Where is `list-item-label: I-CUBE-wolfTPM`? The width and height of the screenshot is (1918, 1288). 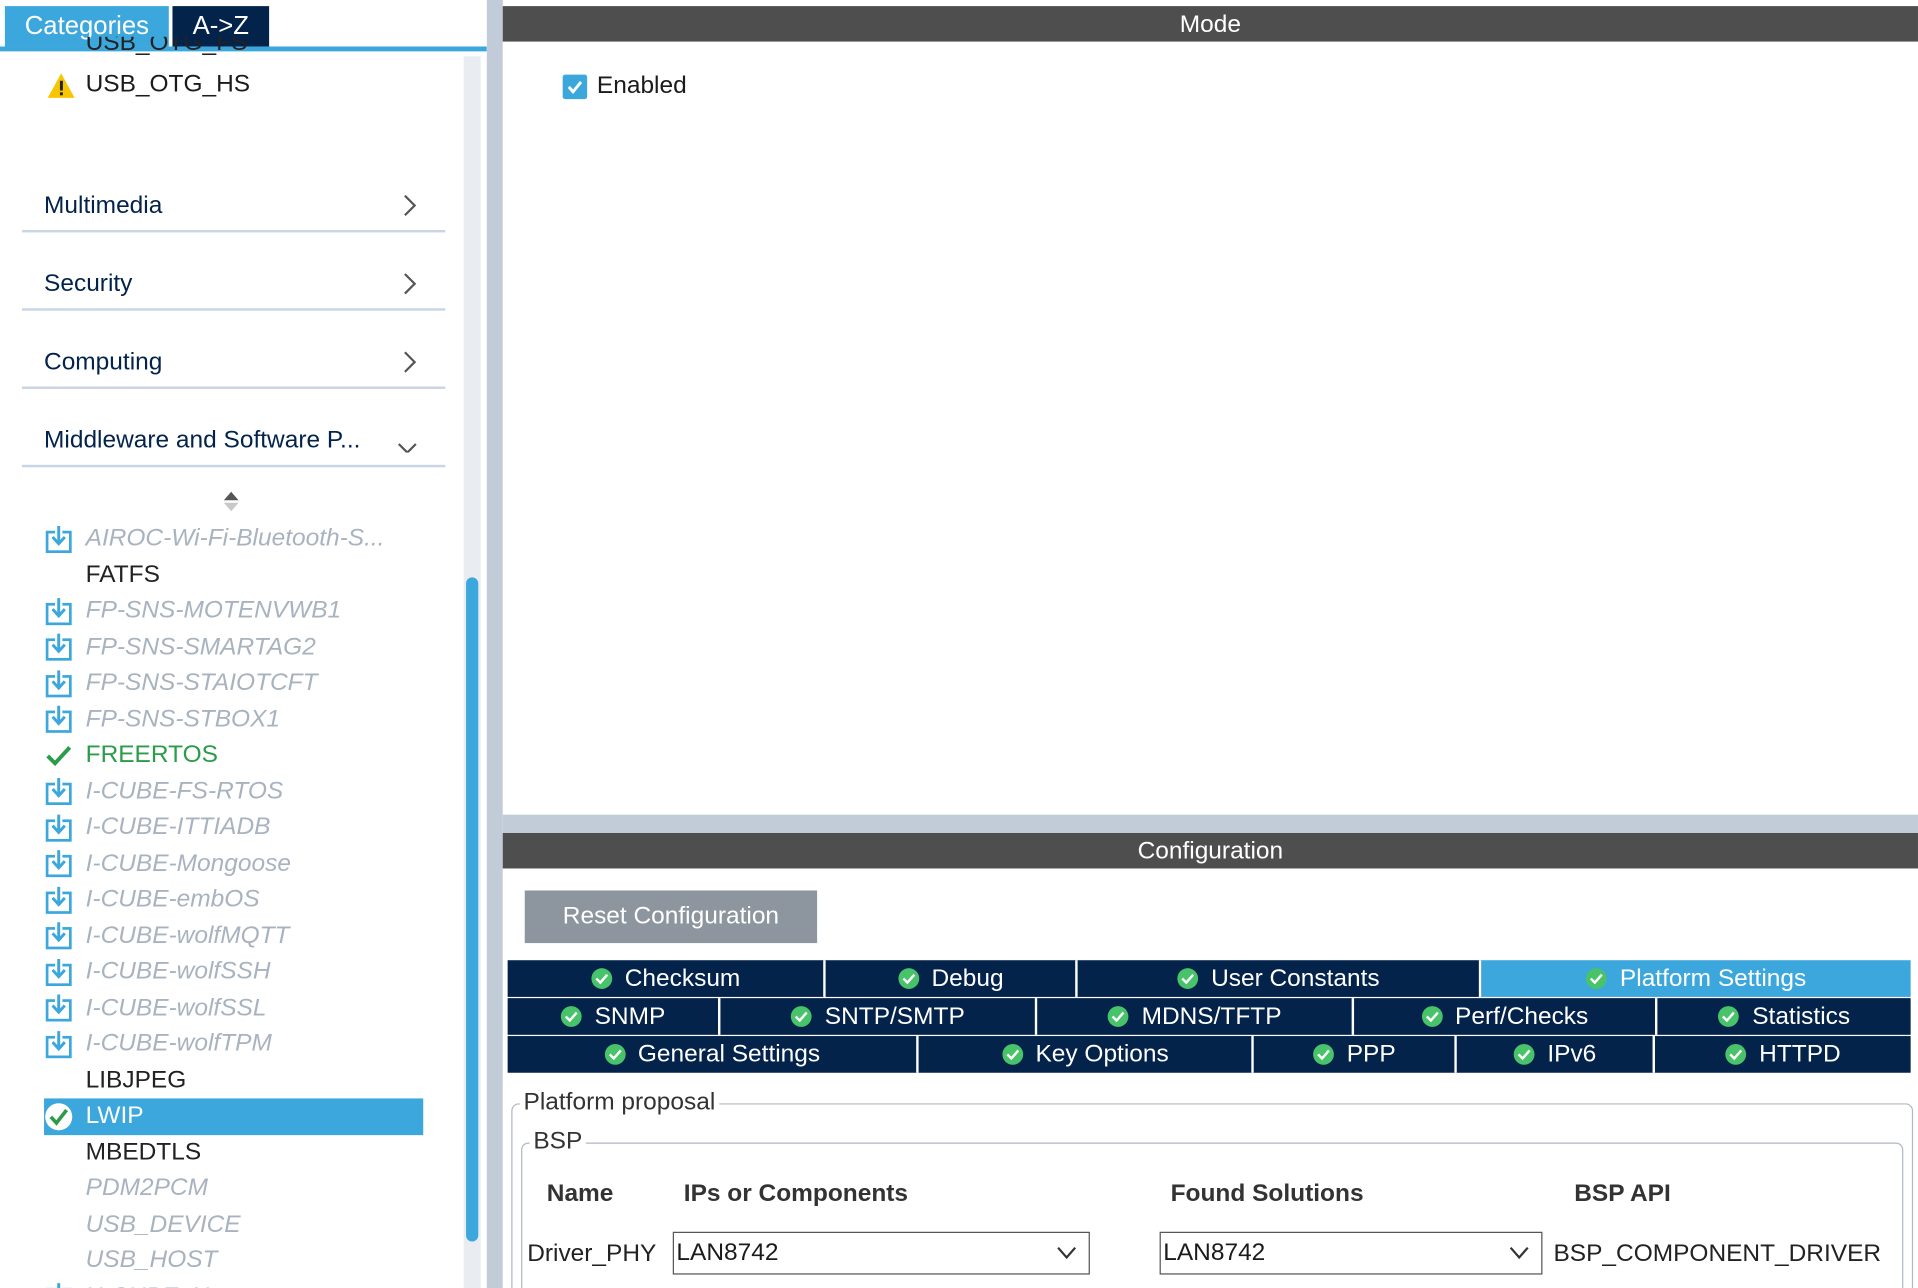
list-item-label: I-CUBE-wolfTPM is located at coordinates (178, 1044).